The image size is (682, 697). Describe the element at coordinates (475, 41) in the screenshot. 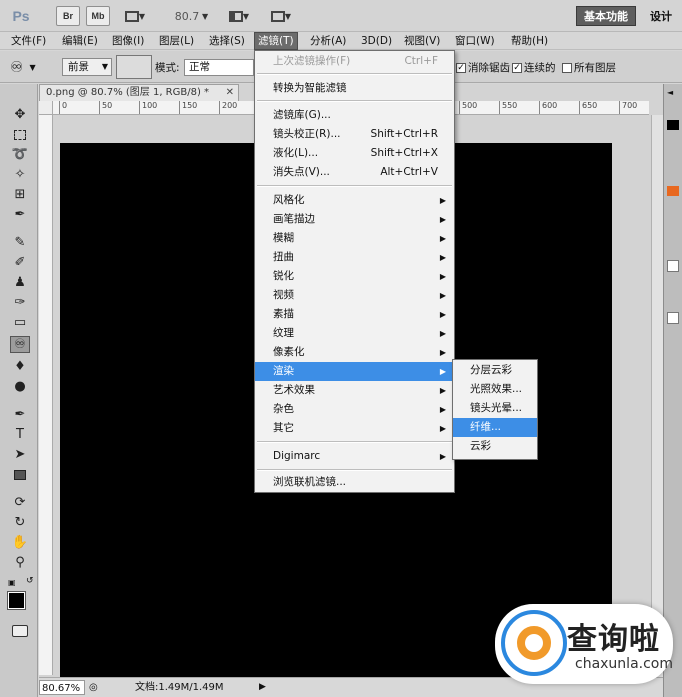

I see `menu-window: 窗口(W)` at that location.